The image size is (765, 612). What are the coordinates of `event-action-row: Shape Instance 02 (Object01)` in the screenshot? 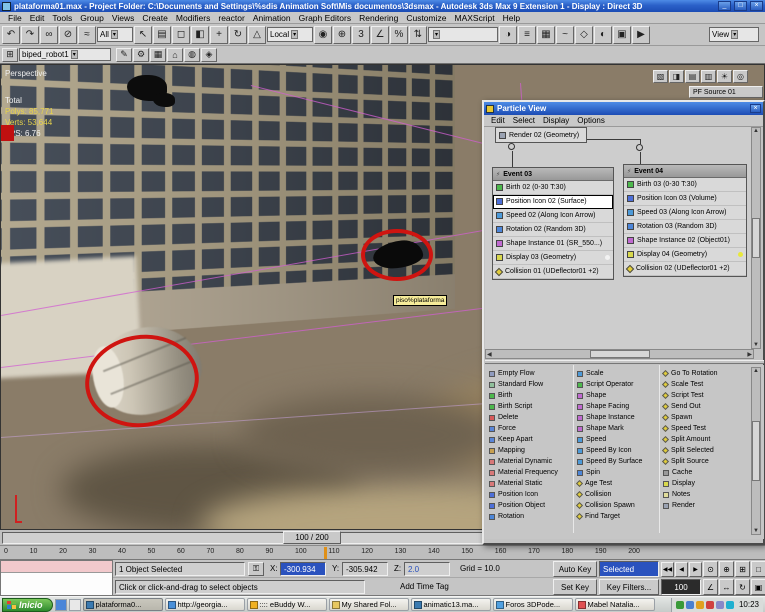 It's located at (685, 241).